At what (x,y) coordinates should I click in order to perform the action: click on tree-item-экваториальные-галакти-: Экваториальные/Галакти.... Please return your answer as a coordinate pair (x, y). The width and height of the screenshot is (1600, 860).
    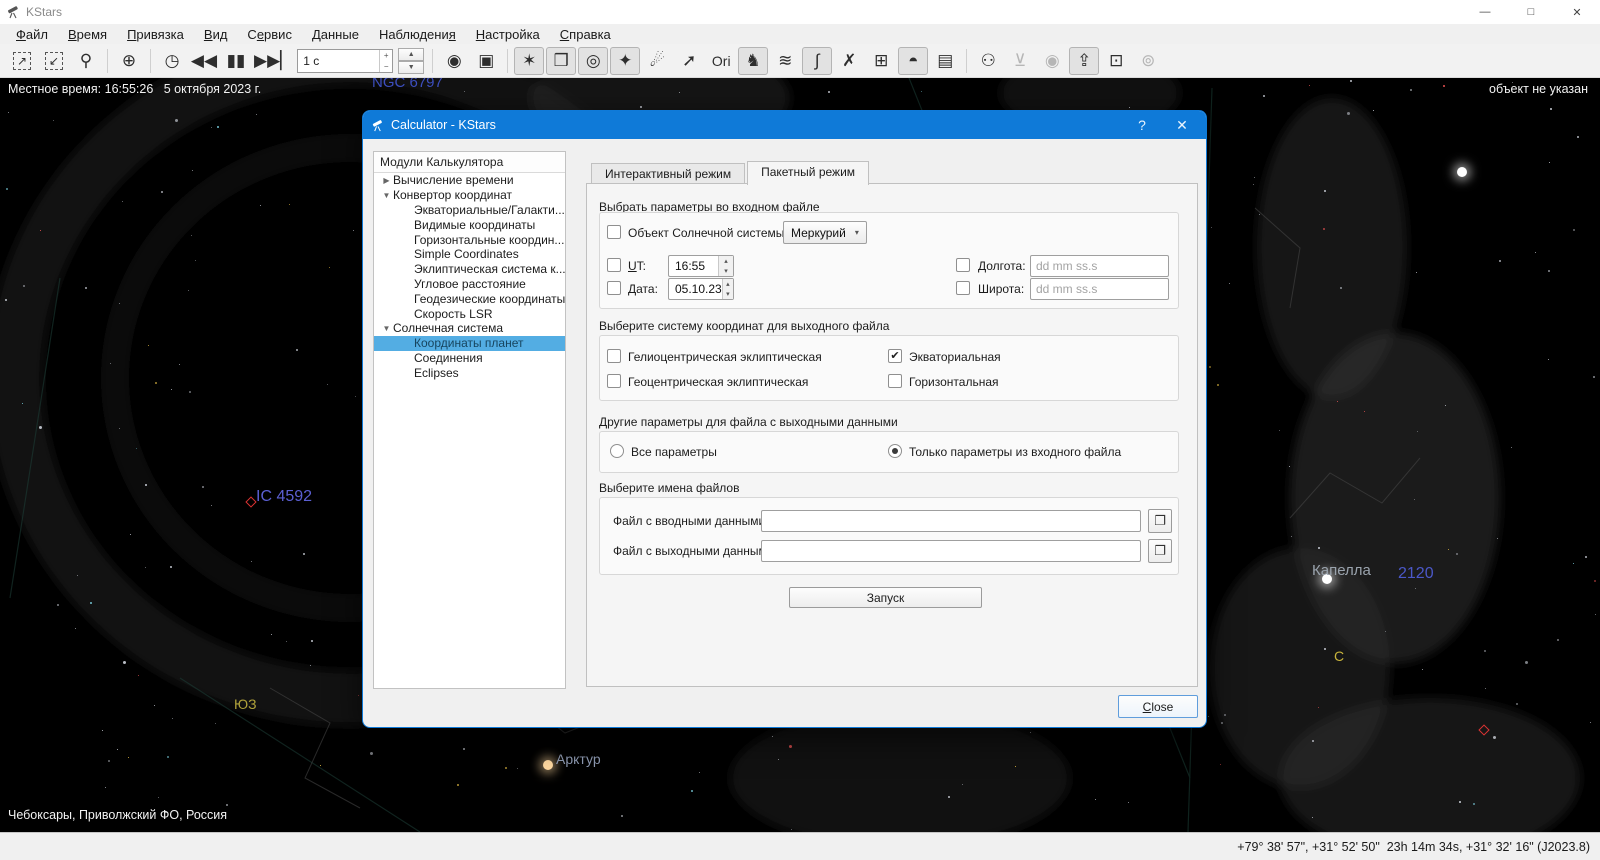
    Looking at the image, I should click on (469, 210).